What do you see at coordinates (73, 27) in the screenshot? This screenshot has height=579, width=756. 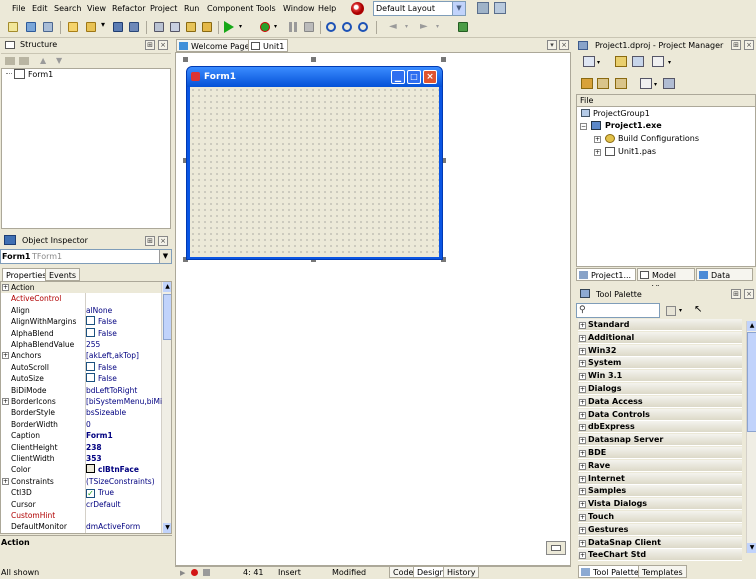 I see `new-file-icon` at bounding box center [73, 27].